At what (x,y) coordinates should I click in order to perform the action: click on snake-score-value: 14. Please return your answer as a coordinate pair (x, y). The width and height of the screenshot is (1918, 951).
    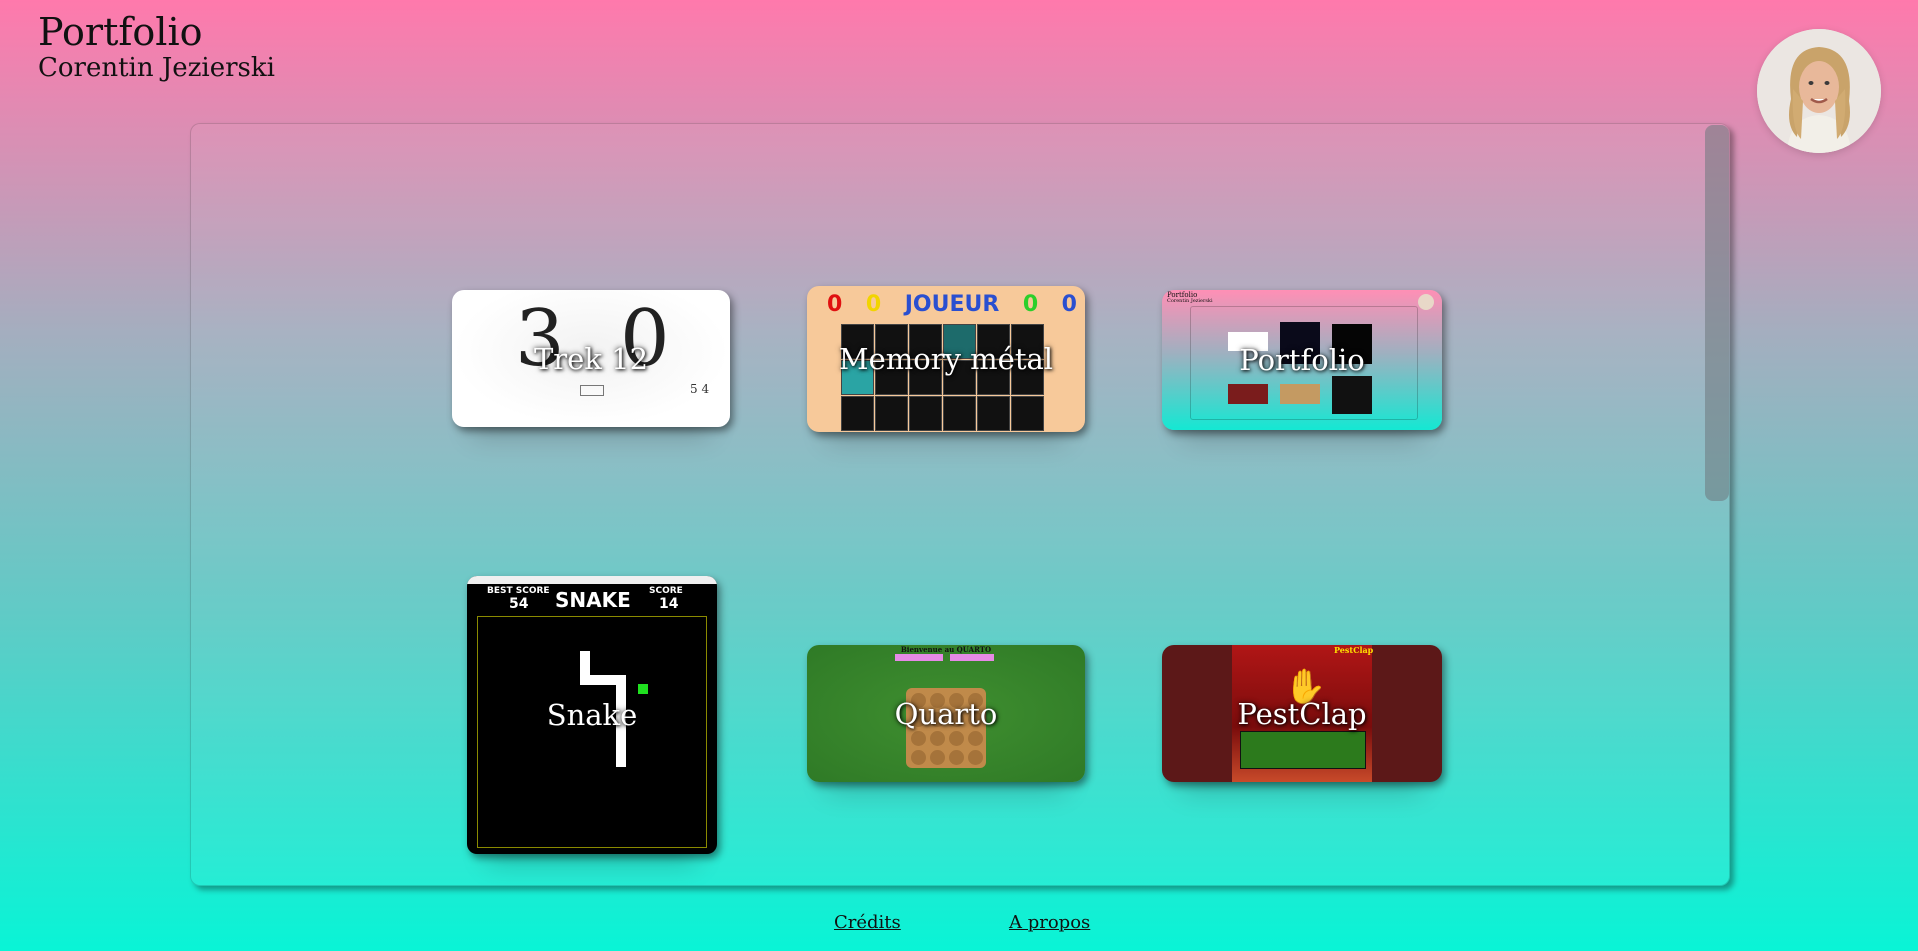
    Looking at the image, I should click on (669, 604).